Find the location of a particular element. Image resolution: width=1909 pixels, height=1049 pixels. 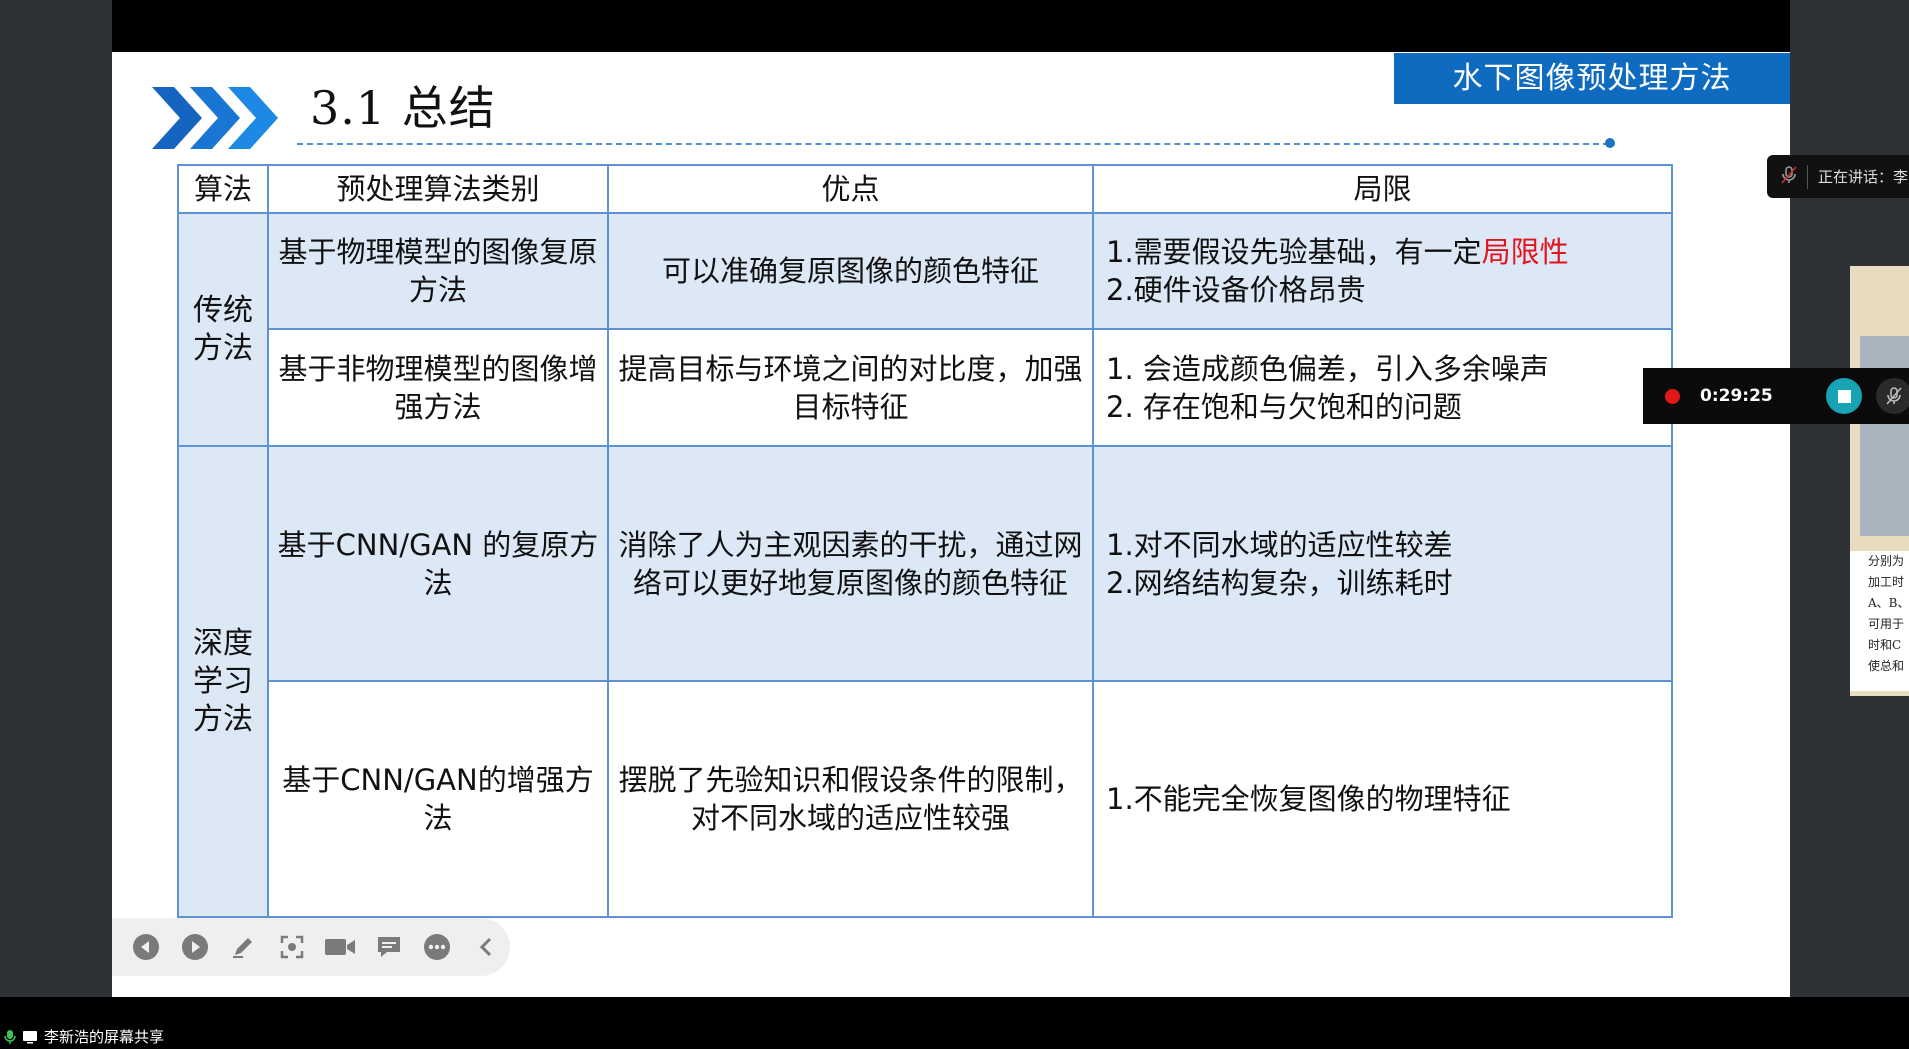

next-icon is located at coordinates (195, 947).